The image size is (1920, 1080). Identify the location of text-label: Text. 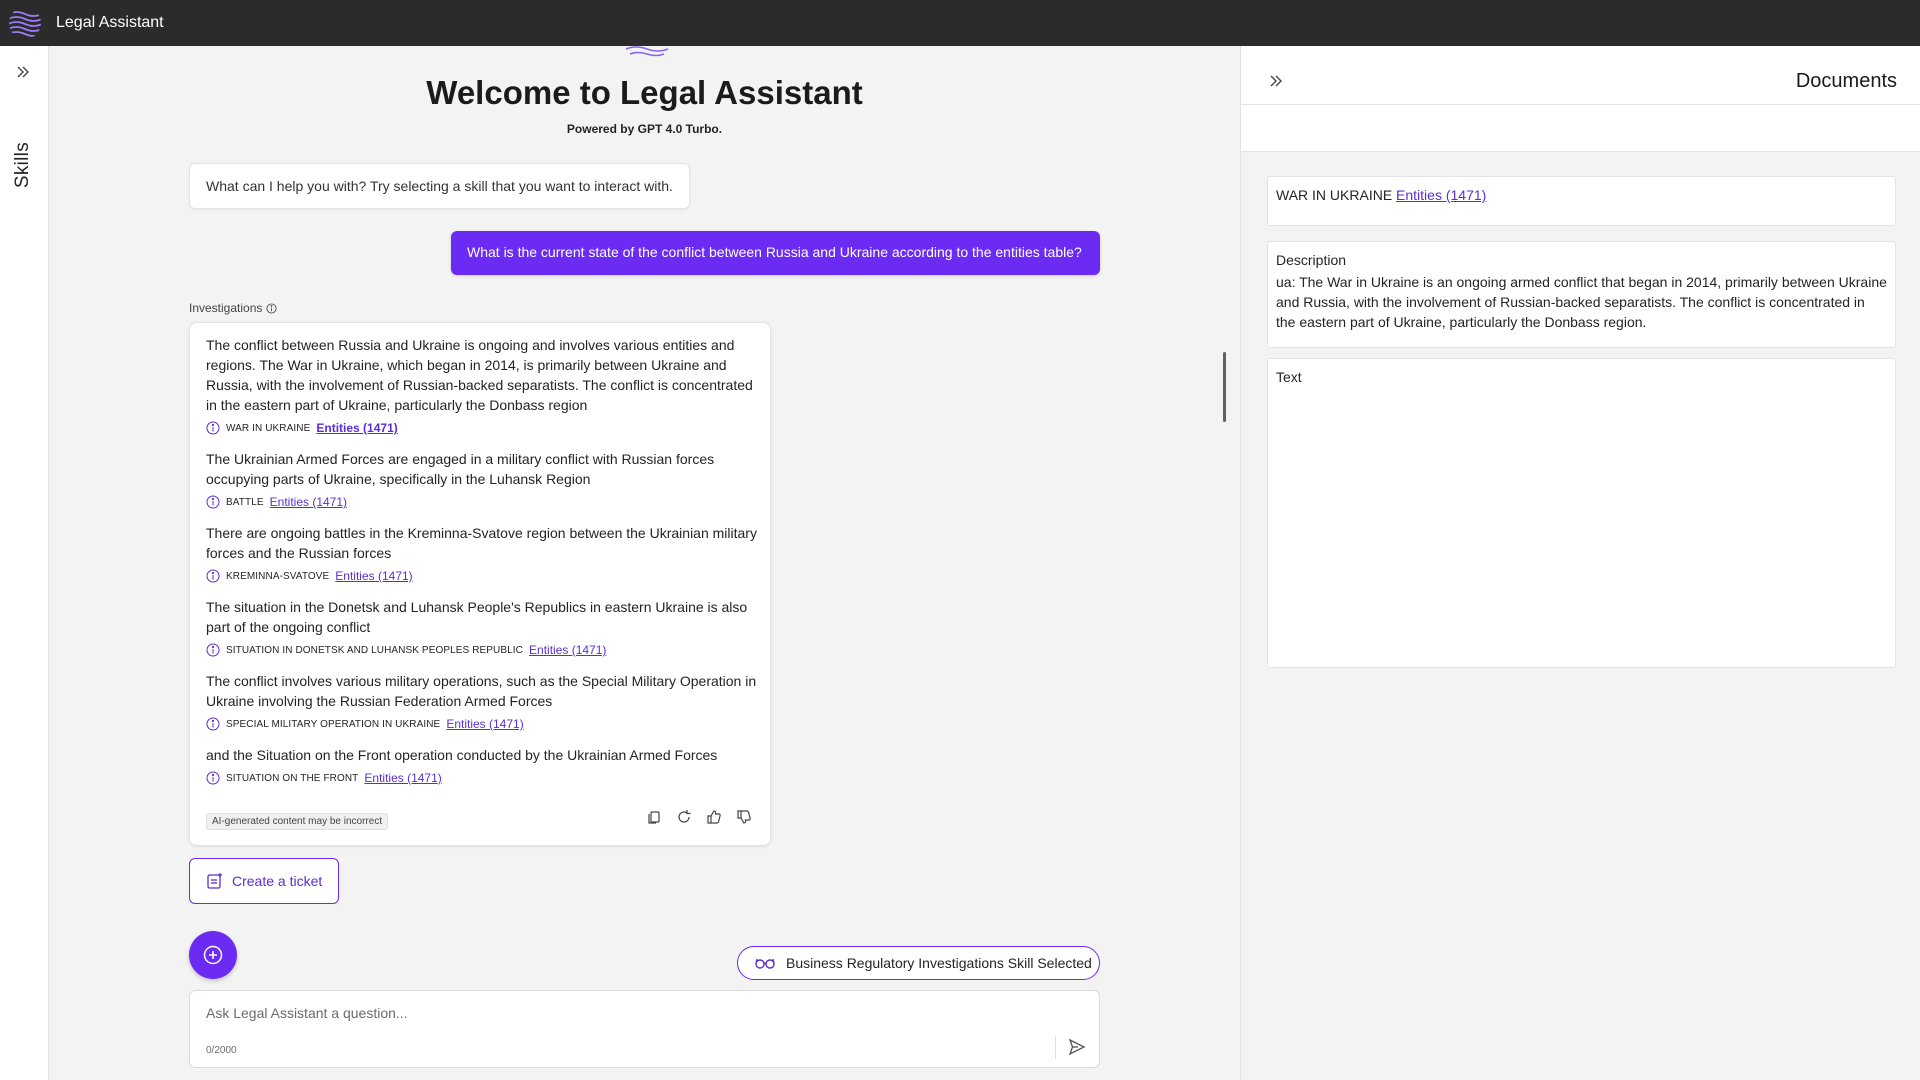
(1289, 377).